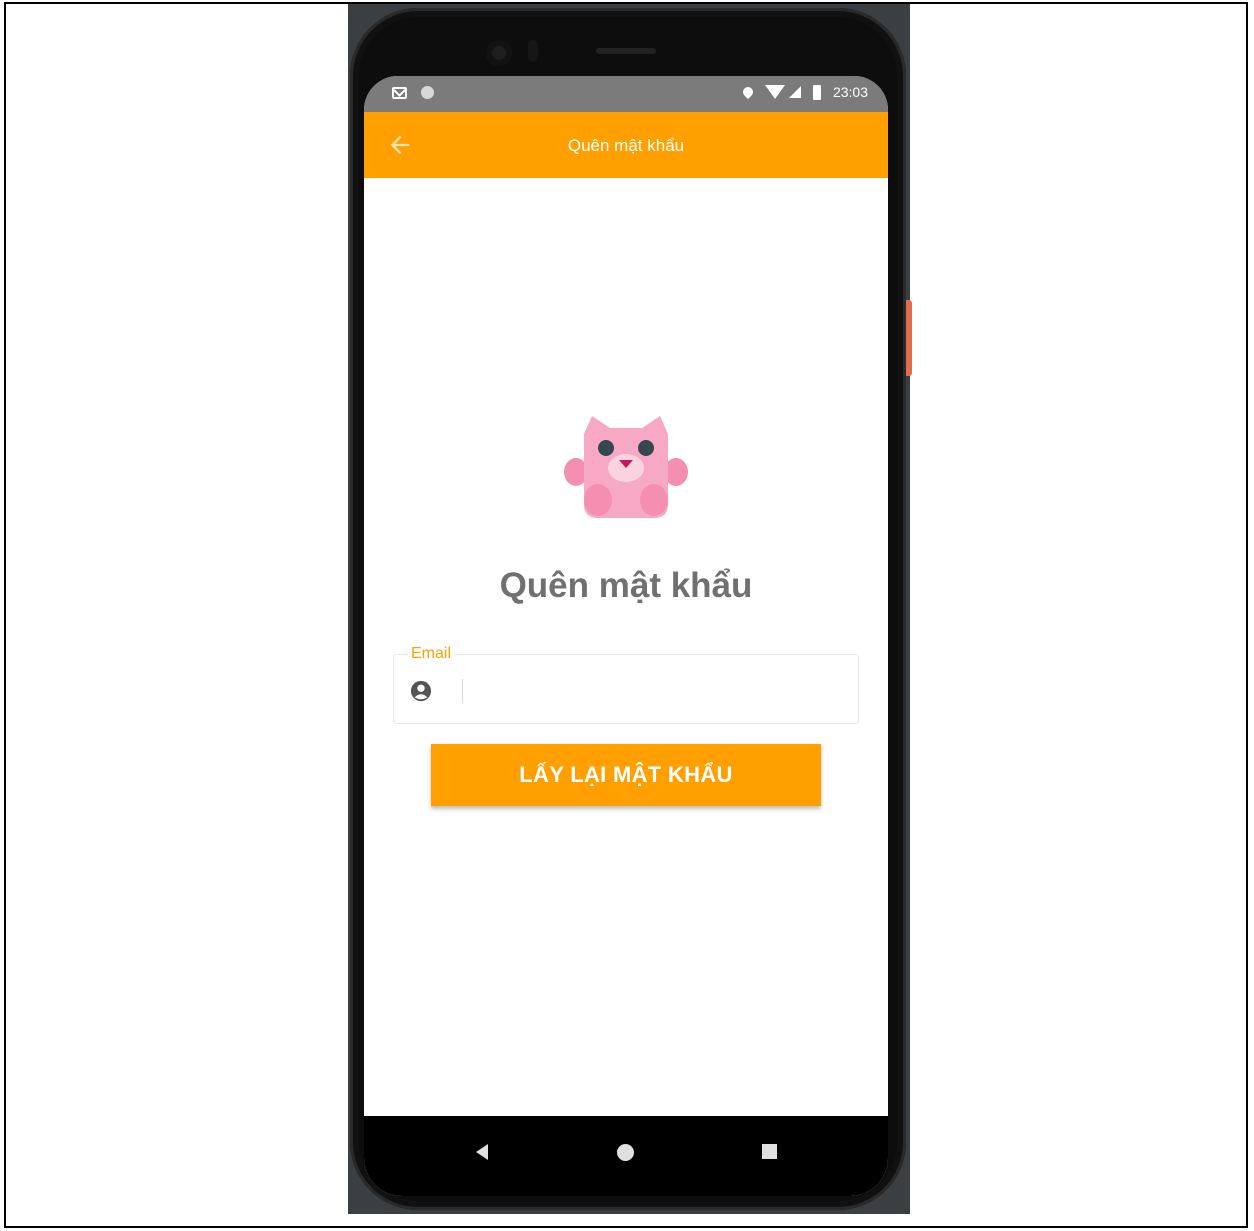  I want to click on signal-icon, so click(794, 92).